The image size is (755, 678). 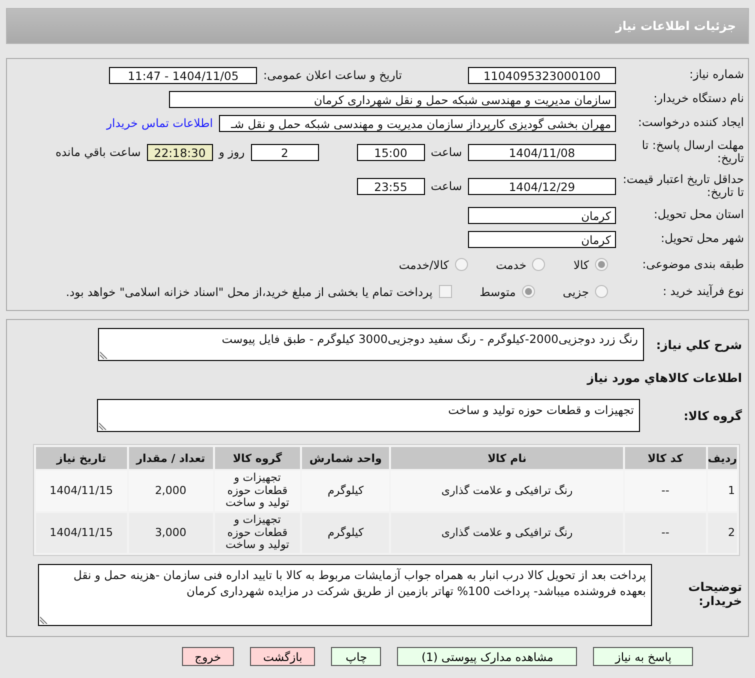 What do you see at coordinates (511, 265) in the screenshot?
I see `option-label: خدمت` at bounding box center [511, 265].